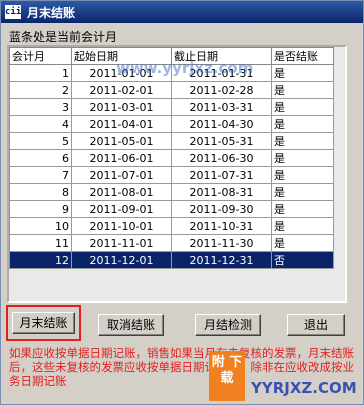 Image resolution: width=364 pixels, height=405 pixels. What do you see at coordinates (221, 260) in the screenshot?
I see `cell-end-date: 2011-12-31` at bounding box center [221, 260].